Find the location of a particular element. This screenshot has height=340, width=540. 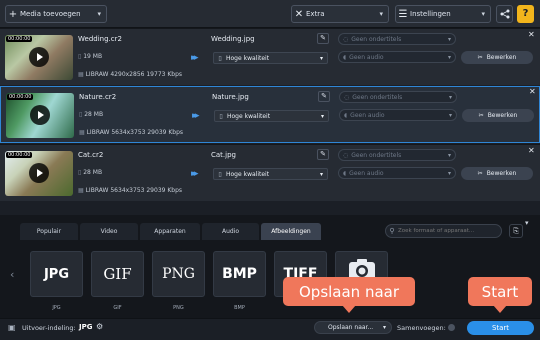

gif-icon: GIF is located at coordinates (117, 274).